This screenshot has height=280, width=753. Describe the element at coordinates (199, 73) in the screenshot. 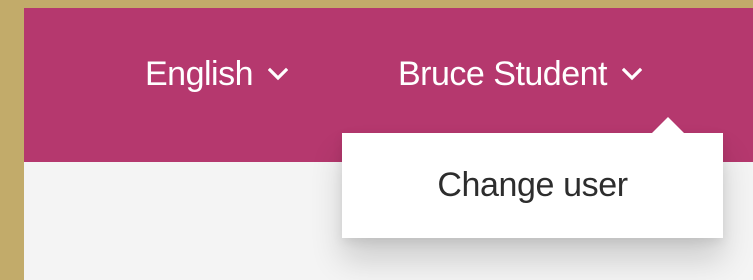

I see `language-label: English` at that location.